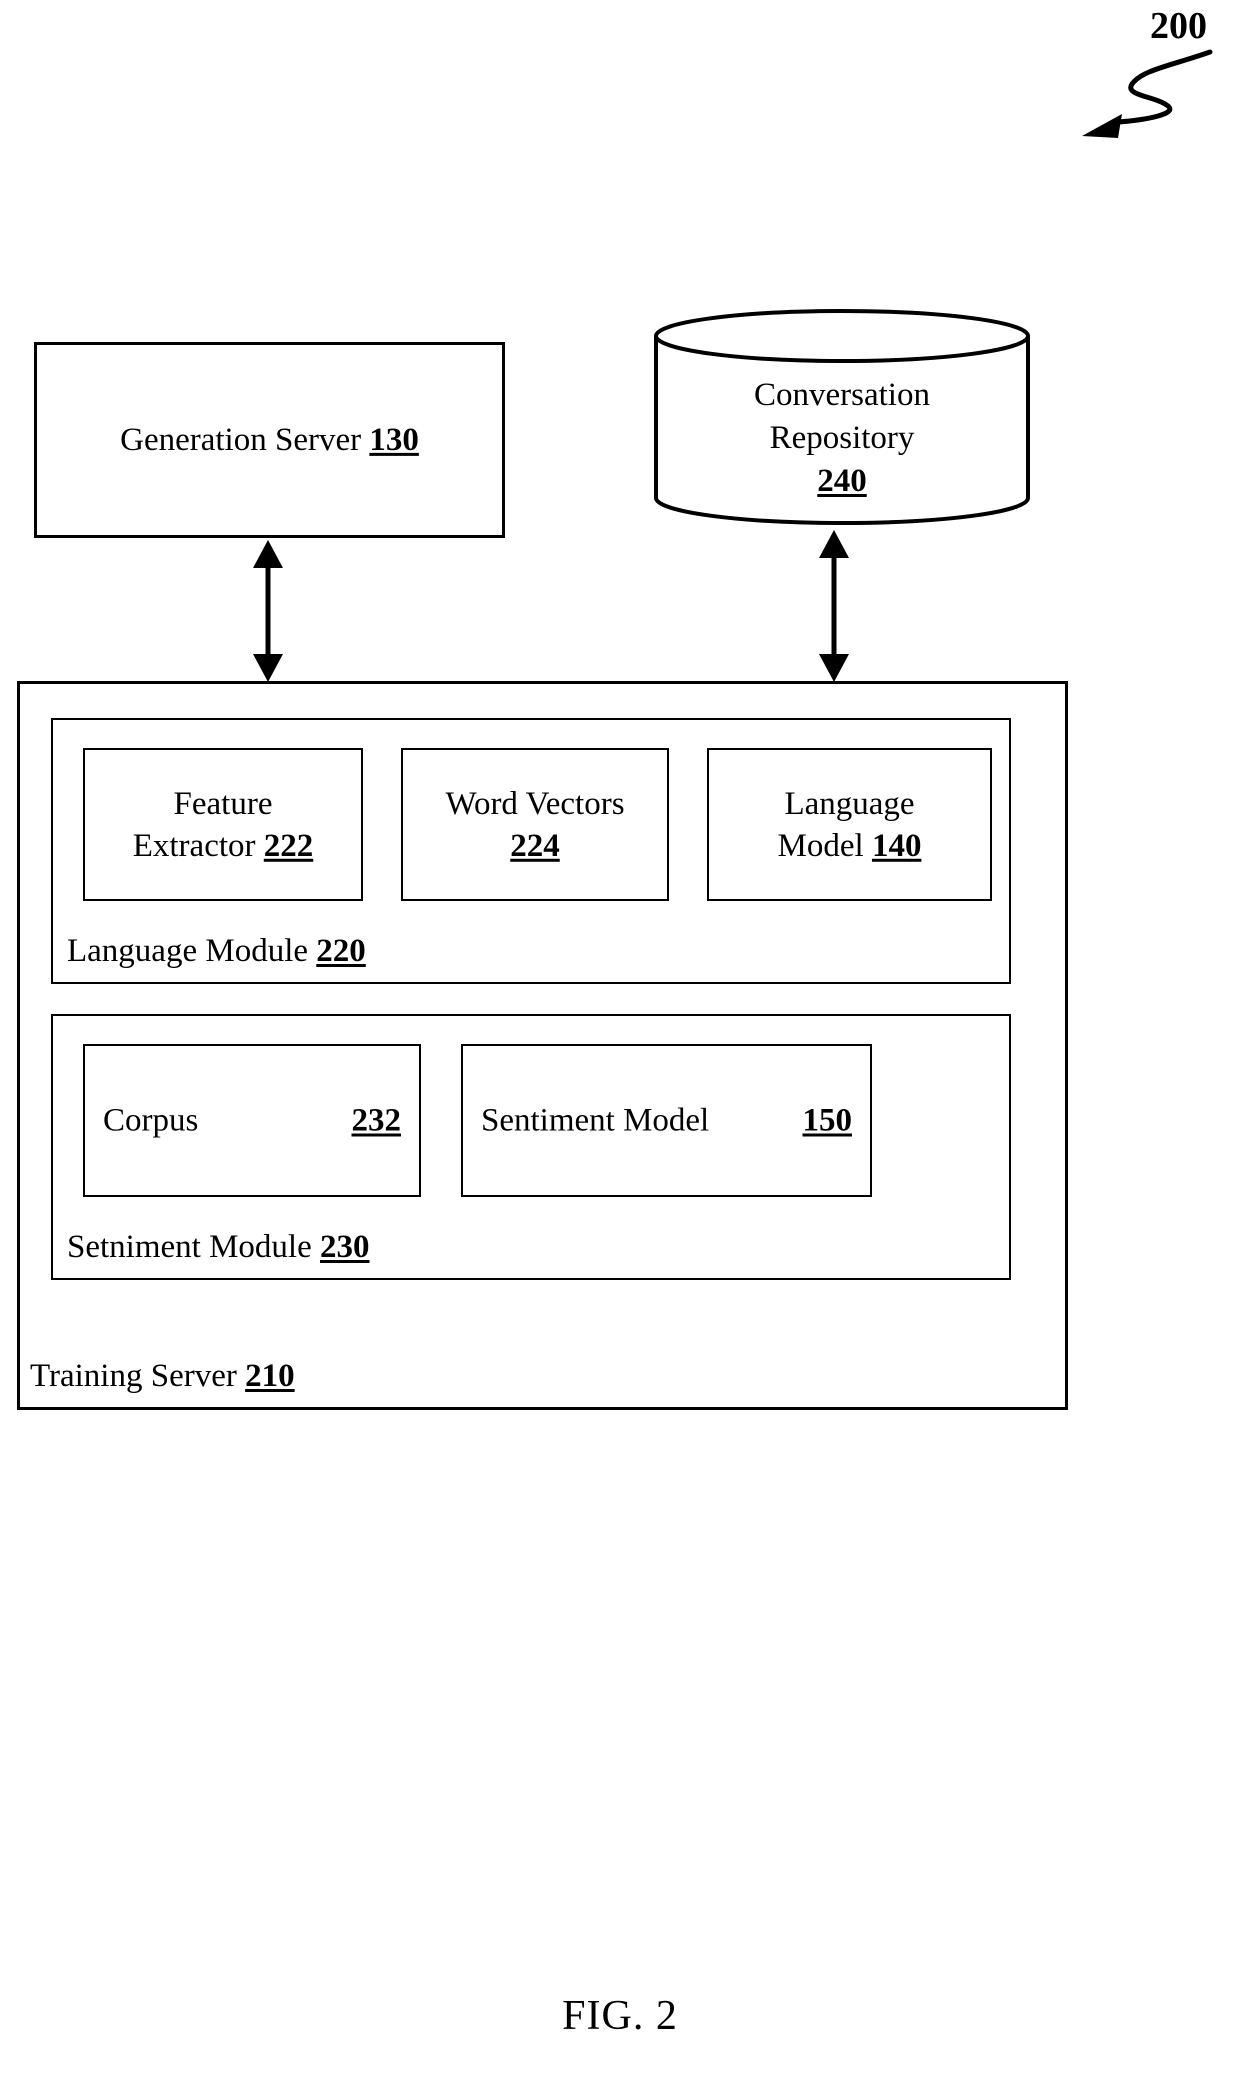  What do you see at coordinates (151, 1120) in the screenshot?
I see `corpus-label-text: Corpus` at bounding box center [151, 1120].